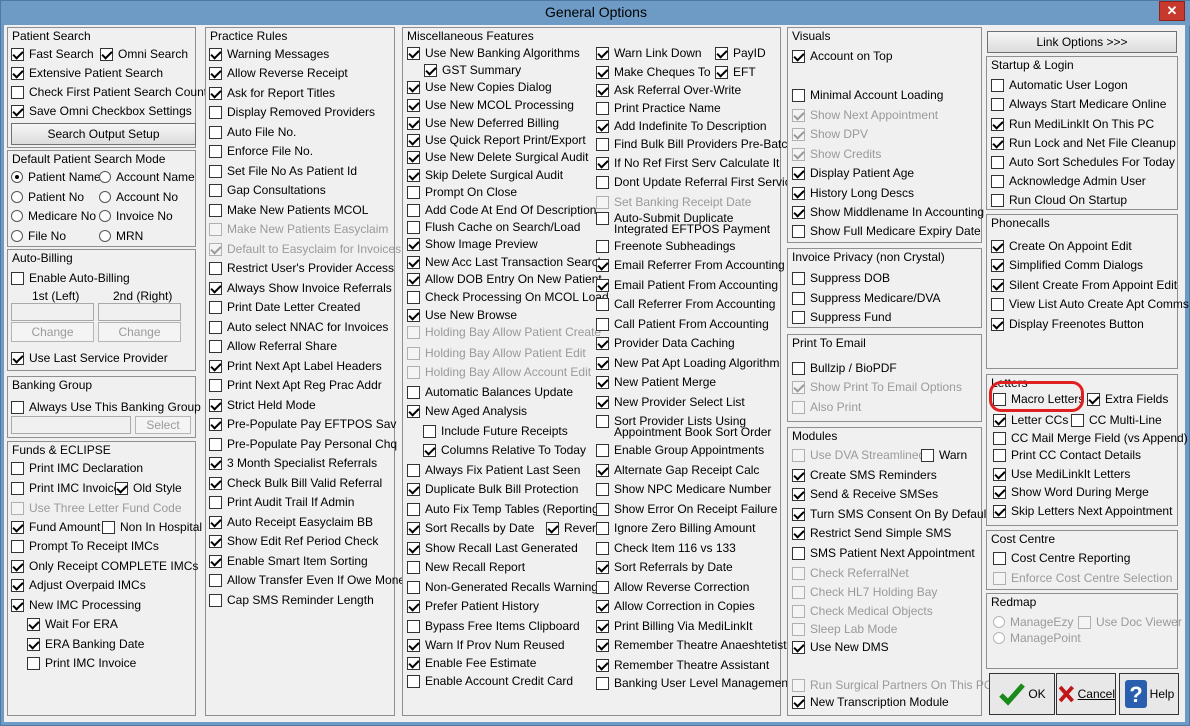  I want to click on misc-col1-item: Use New Delete Surgical Audit, so click(497, 157).